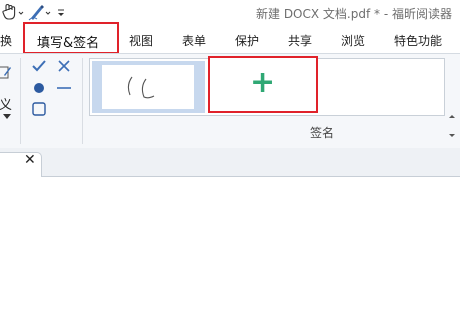  I want to click on dot-tool-icon, so click(39, 88).